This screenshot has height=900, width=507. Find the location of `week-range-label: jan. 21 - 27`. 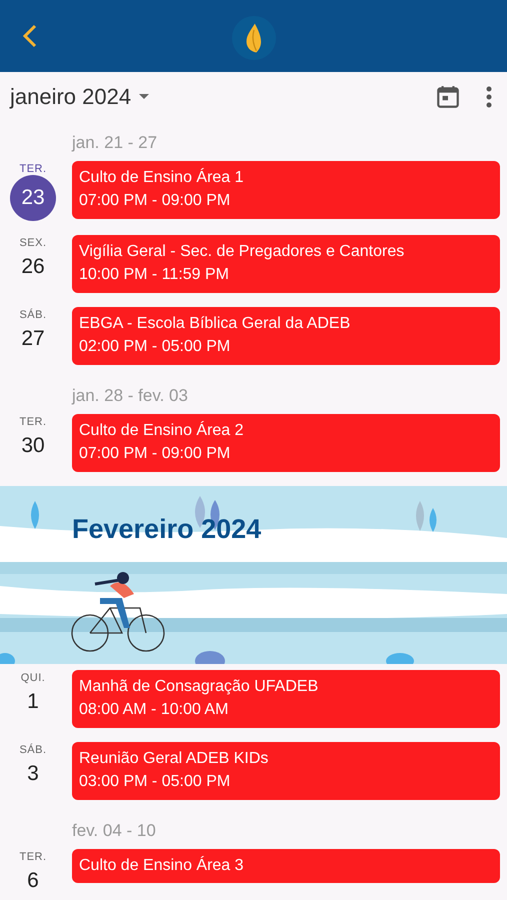

week-range-label: jan. 21 - 27 is located at coordinates (114, 143).